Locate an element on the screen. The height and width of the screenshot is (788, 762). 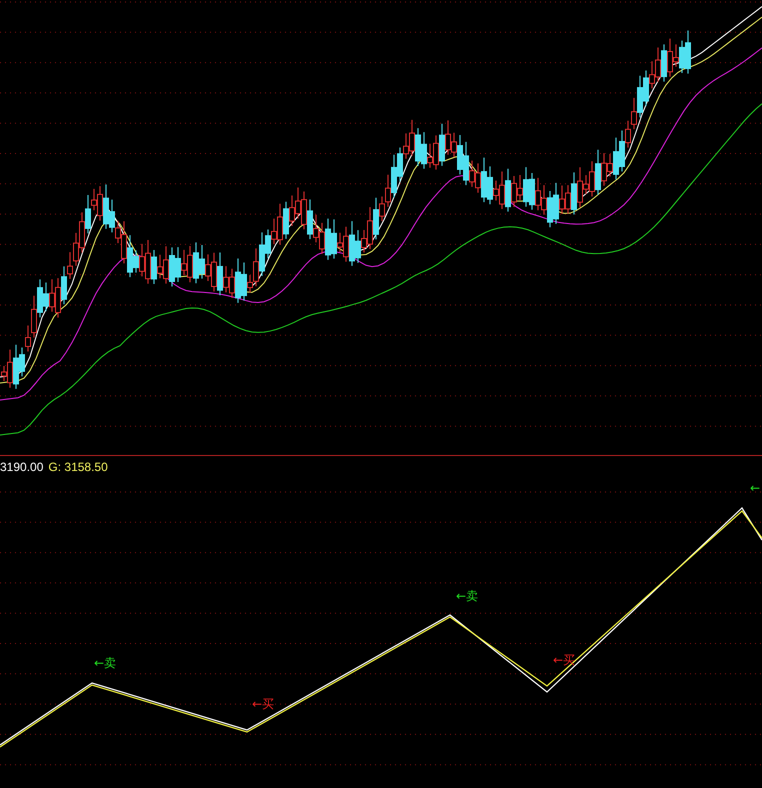
indicator-value: 3190.00 is located at coordinates (22, 467).